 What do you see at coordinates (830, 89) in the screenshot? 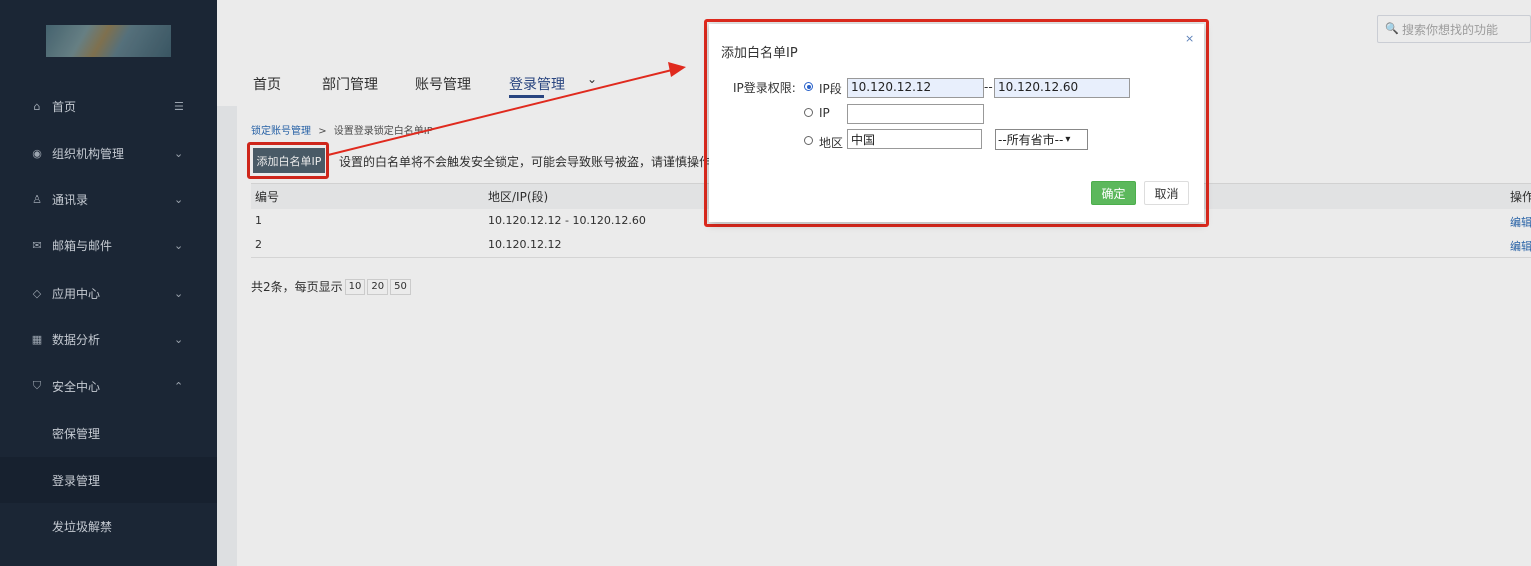
I see `radio-ip-range-label: IP段` at bounding box center [830, 89].